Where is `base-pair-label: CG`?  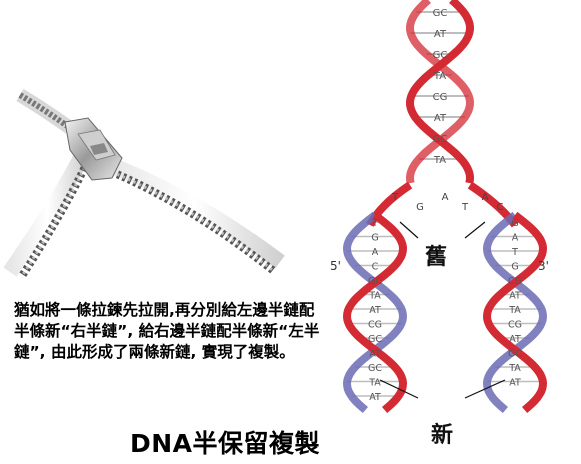 base-pair-label: CG is located at coordinates (440, 97).